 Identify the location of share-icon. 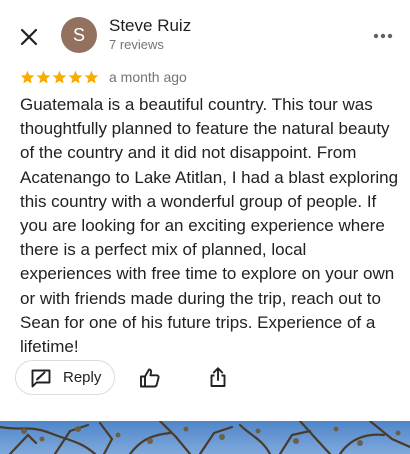
(218, 377).